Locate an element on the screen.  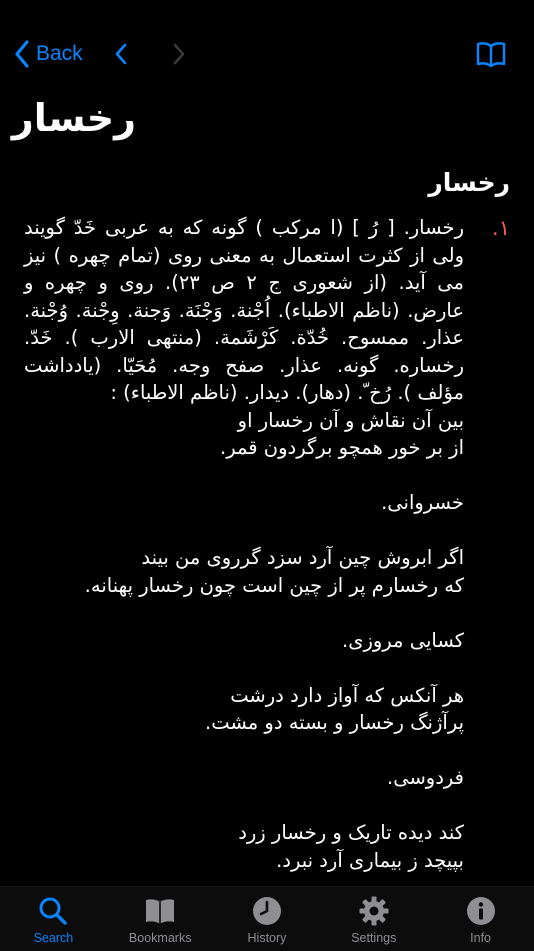
previous-entry-icon is located at coordinates (122, 54).